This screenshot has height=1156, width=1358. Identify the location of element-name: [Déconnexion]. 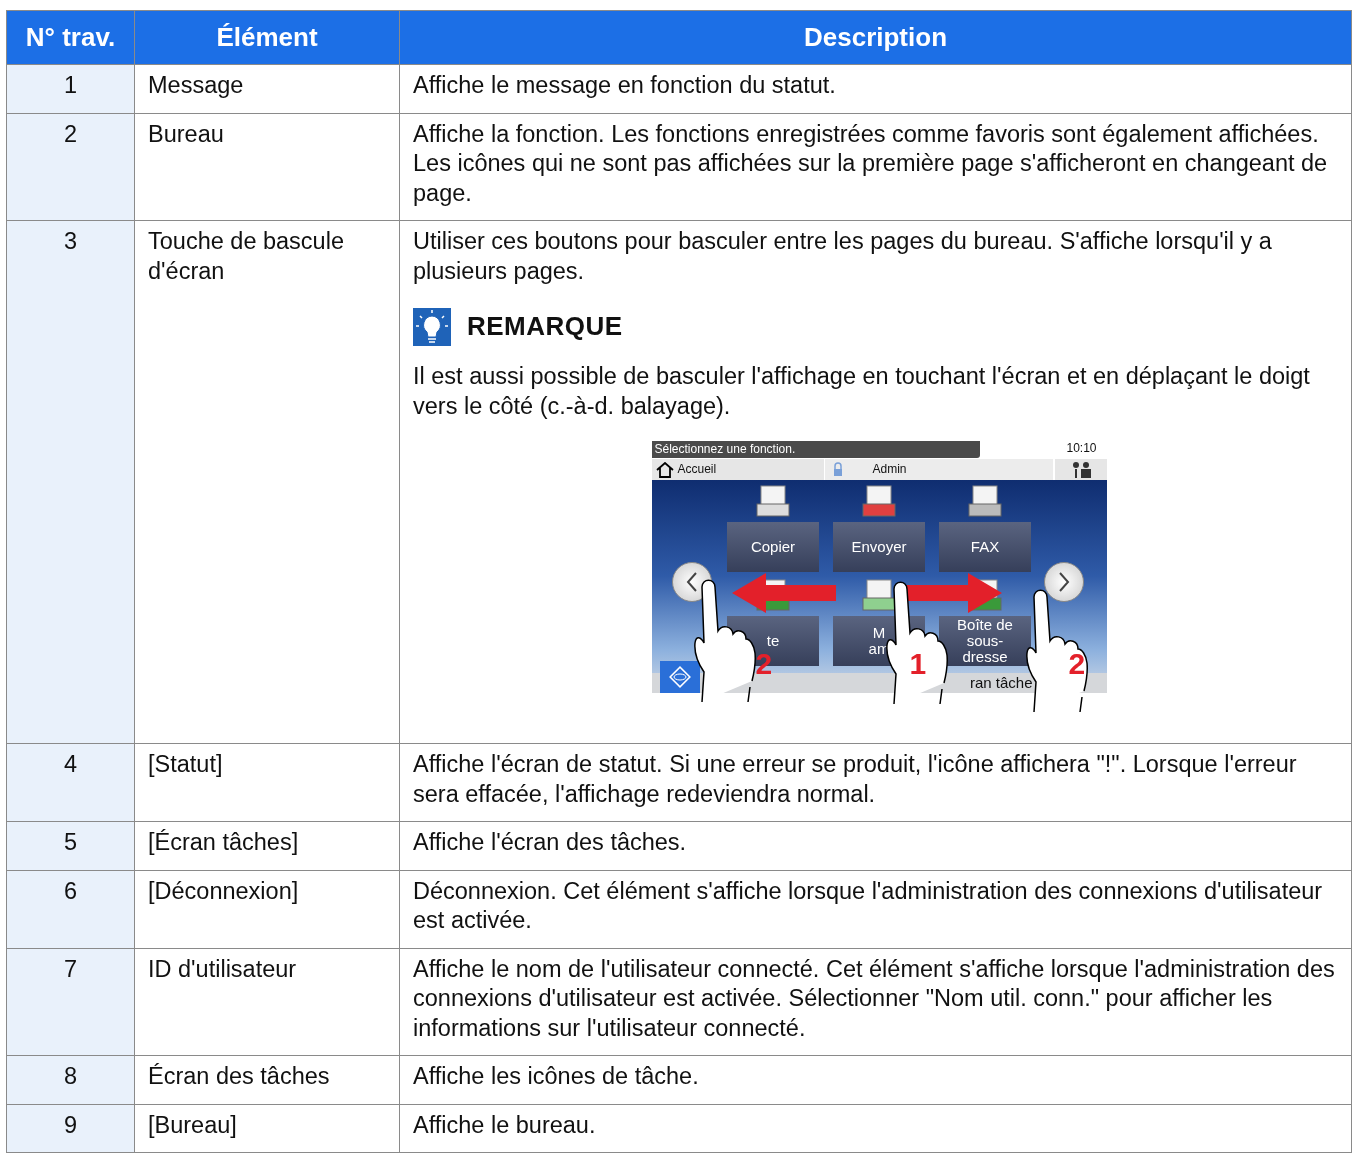
(267, 909).